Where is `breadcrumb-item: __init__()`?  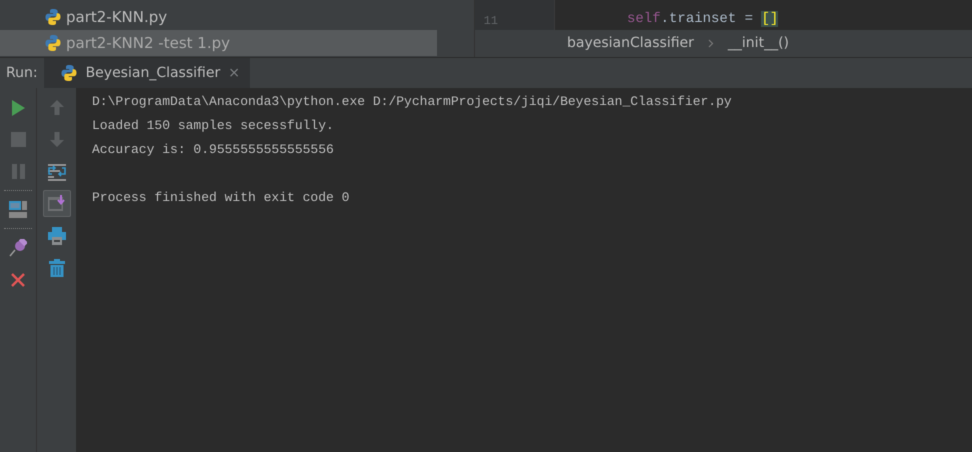
breadcrumb-item: __init__() is located at coordinates (758, 43).